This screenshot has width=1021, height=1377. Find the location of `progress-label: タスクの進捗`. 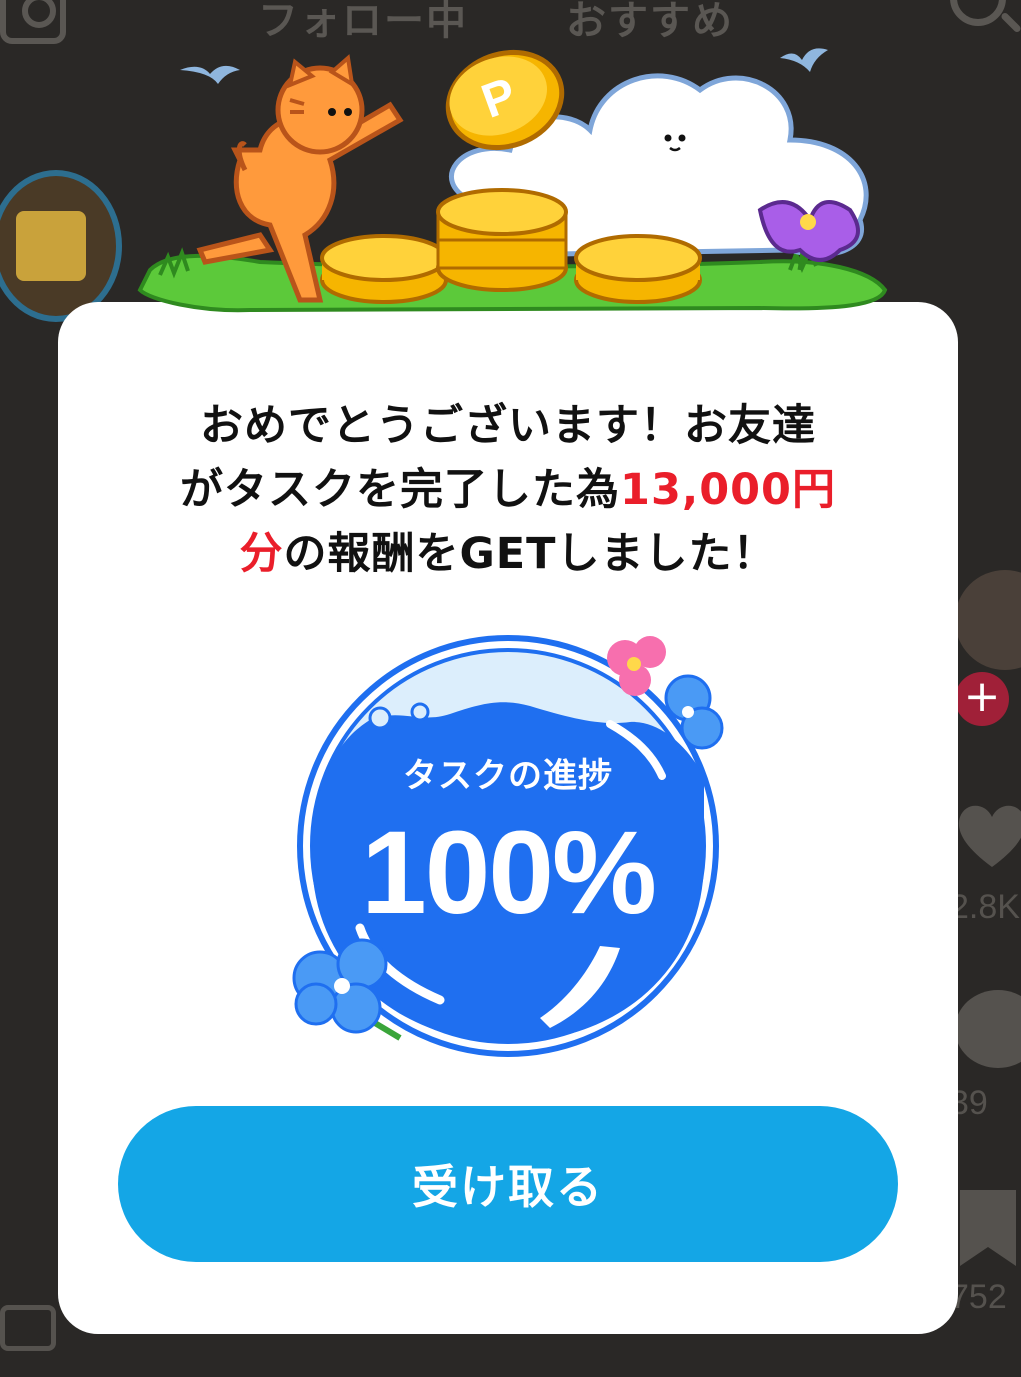

progress-label: タスクの進捗 is located at coordinates (508, 776).